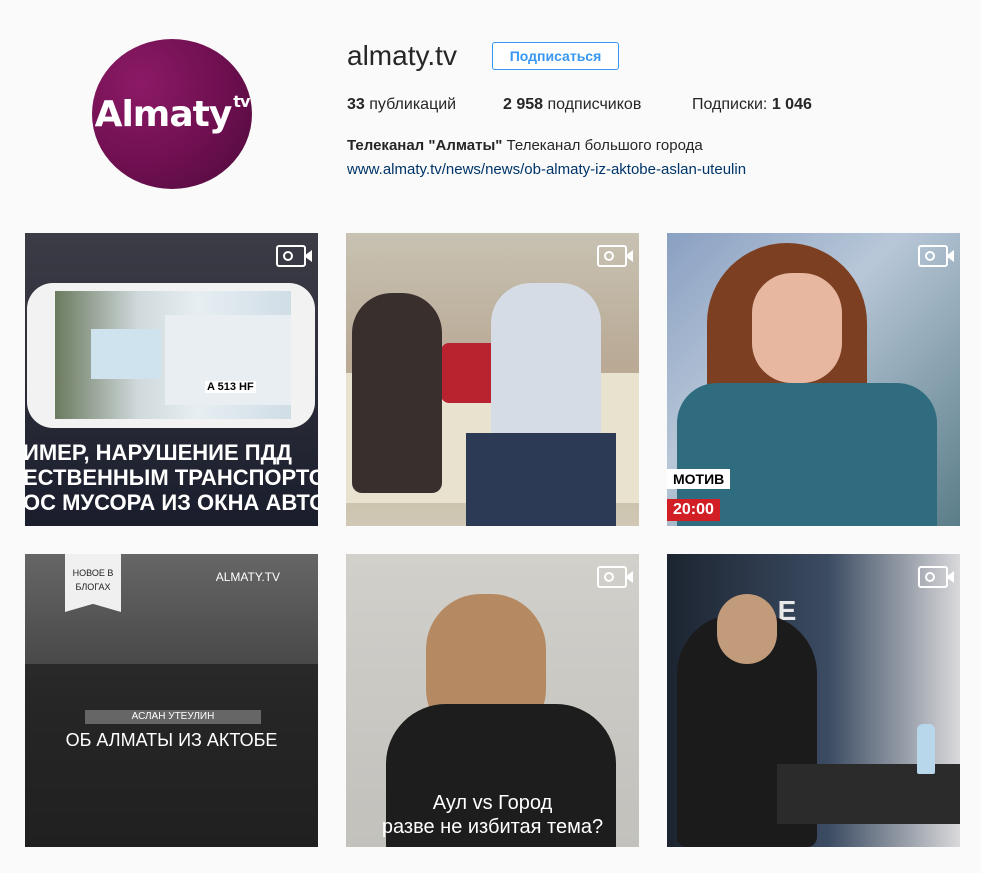 The image size is (981, 873). I want to click on profile-bio-text: Телеканал большого города, so click(602, 145).